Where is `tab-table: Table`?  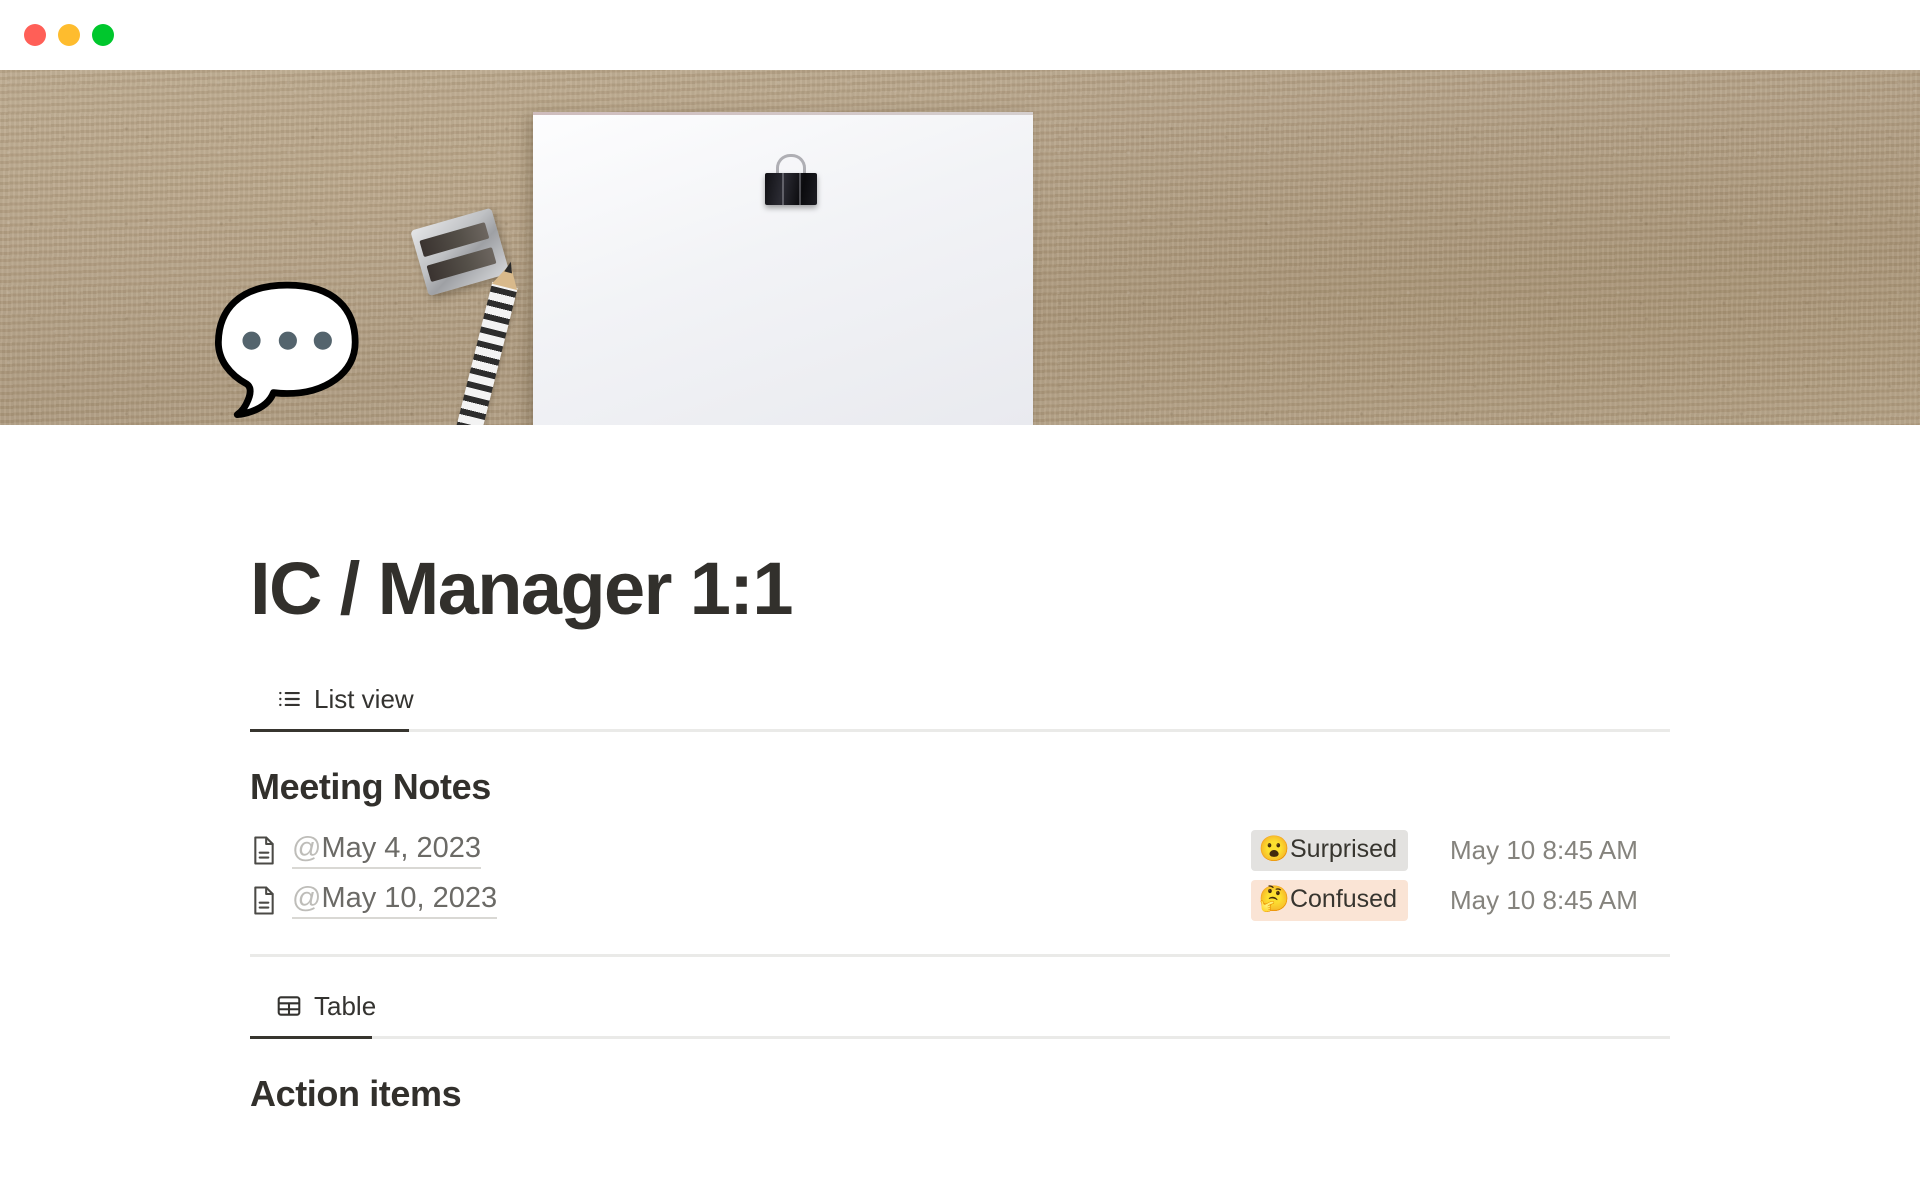 tab-table: Table is located at coordinates (331, 1011).